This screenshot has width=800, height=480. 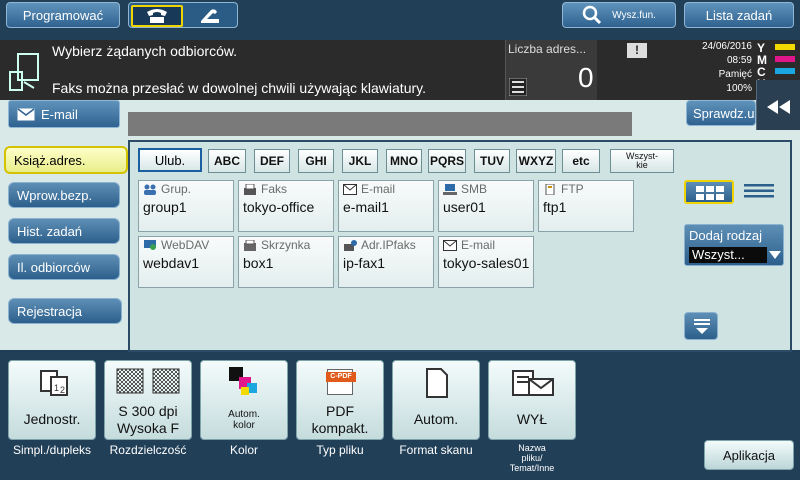 I want to click on scroll-down-button, so click(x=701, y=326).